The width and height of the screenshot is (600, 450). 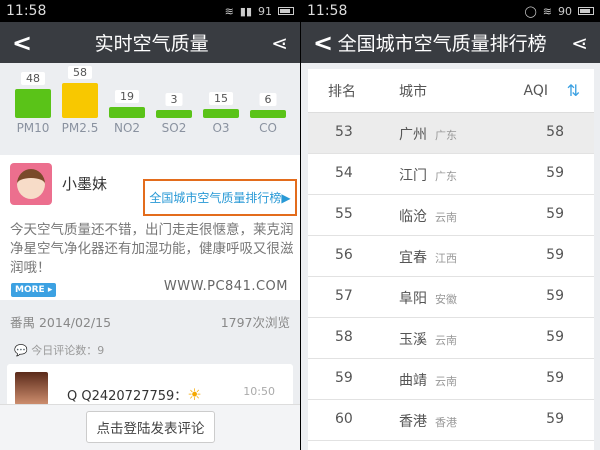 I want to click on city: 宜春 江西, so click(x=428, y=258).